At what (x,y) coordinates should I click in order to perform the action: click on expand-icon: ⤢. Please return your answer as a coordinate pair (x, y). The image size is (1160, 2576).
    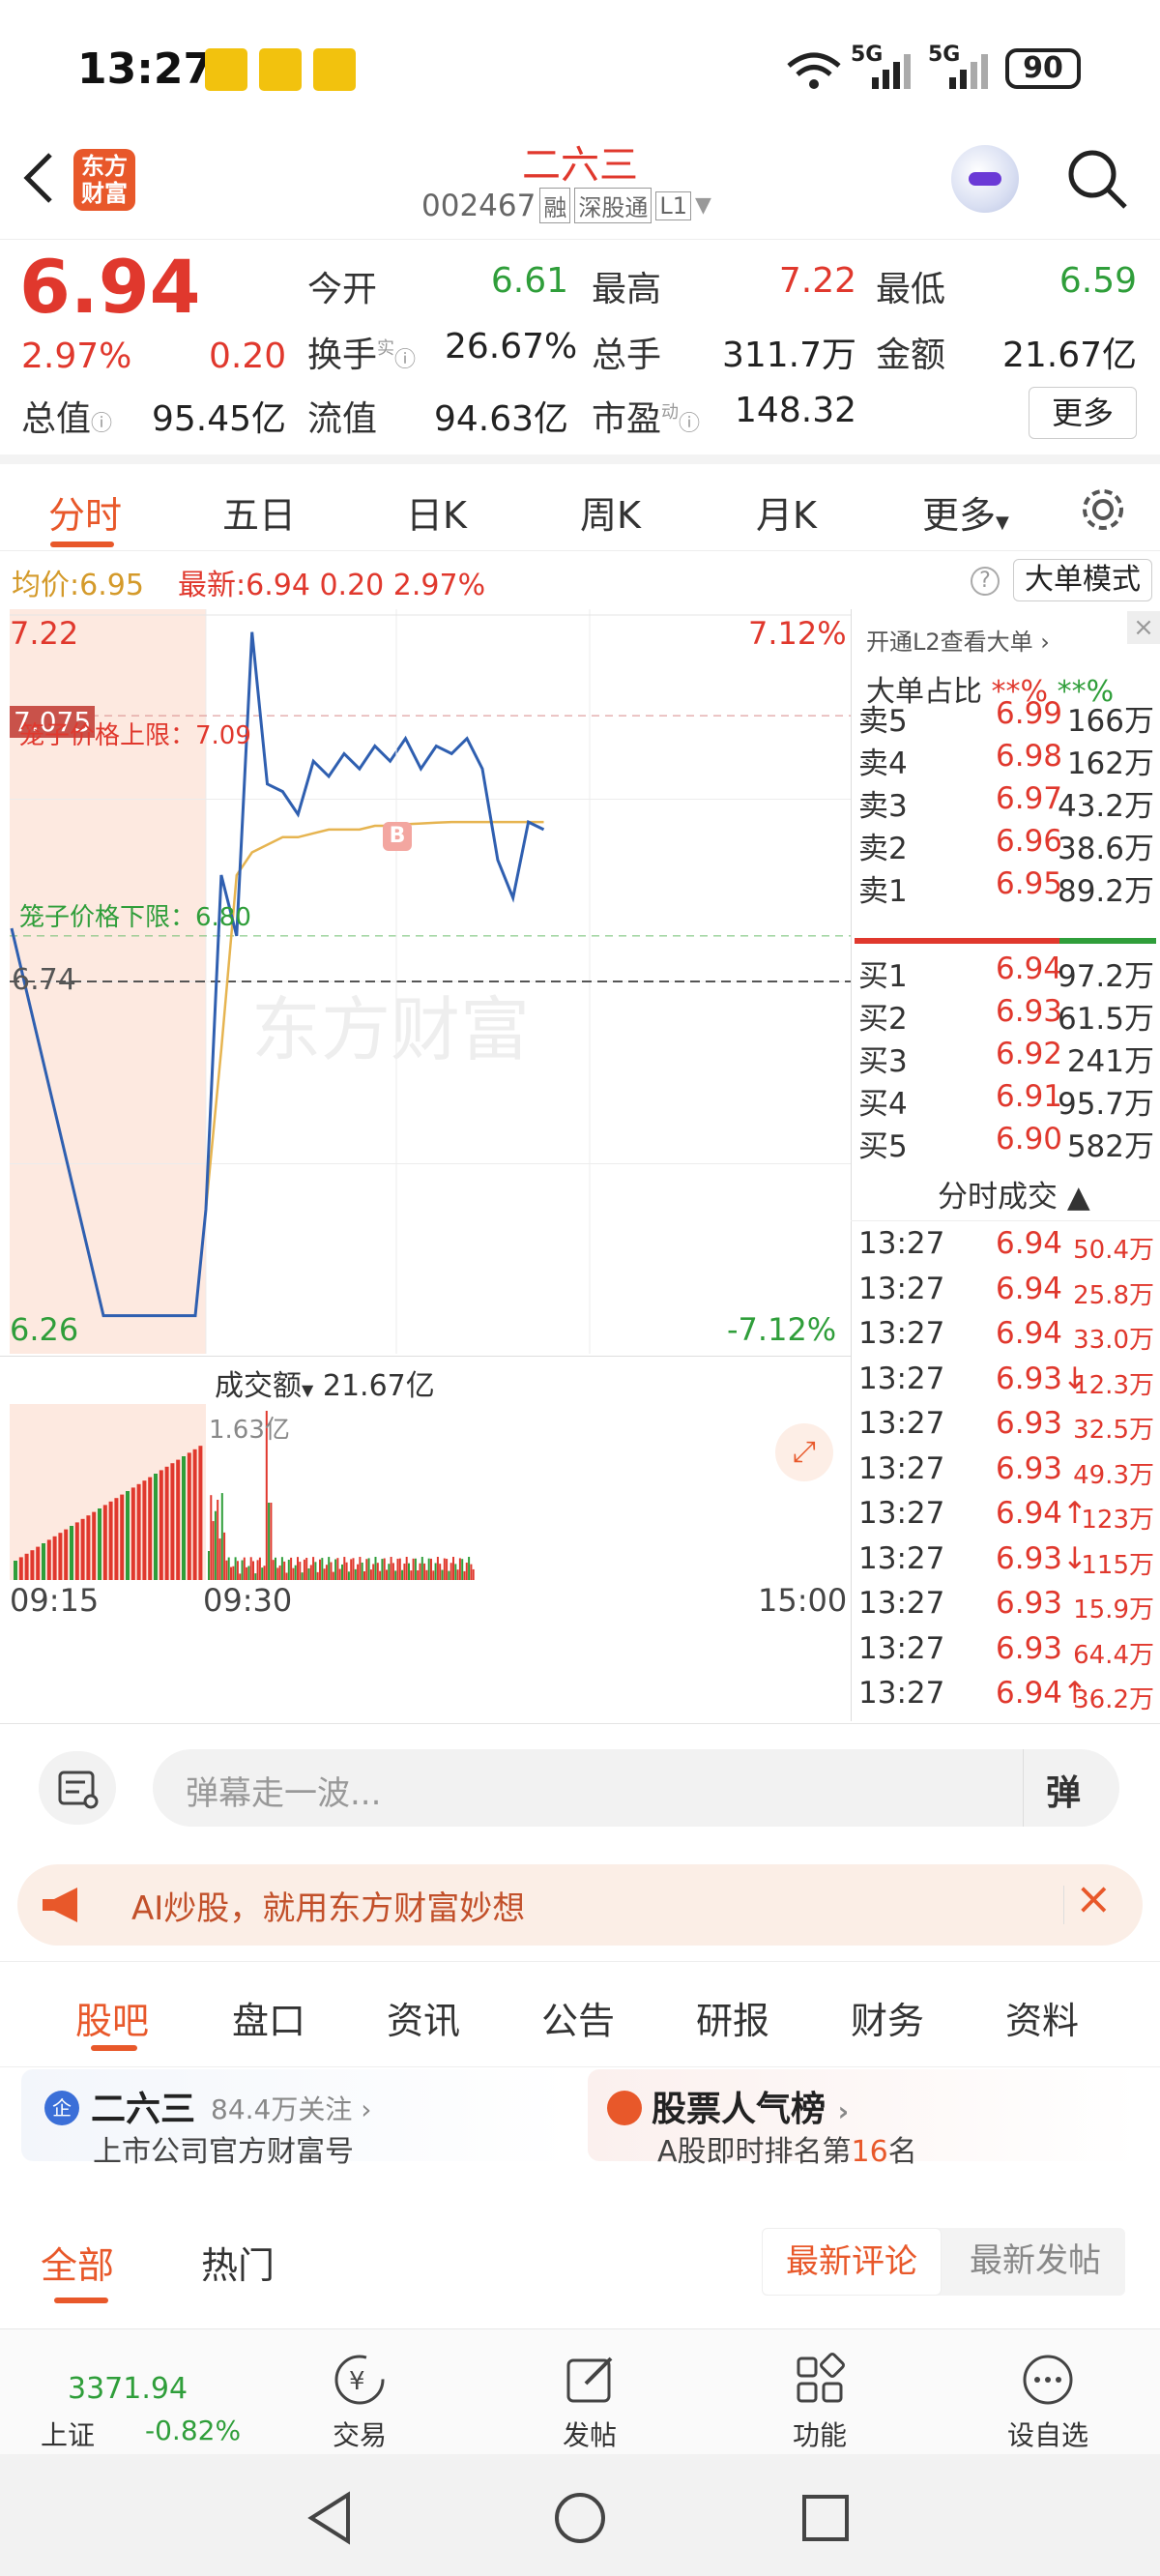
    Looking at the image, I should click on (804, 1452).